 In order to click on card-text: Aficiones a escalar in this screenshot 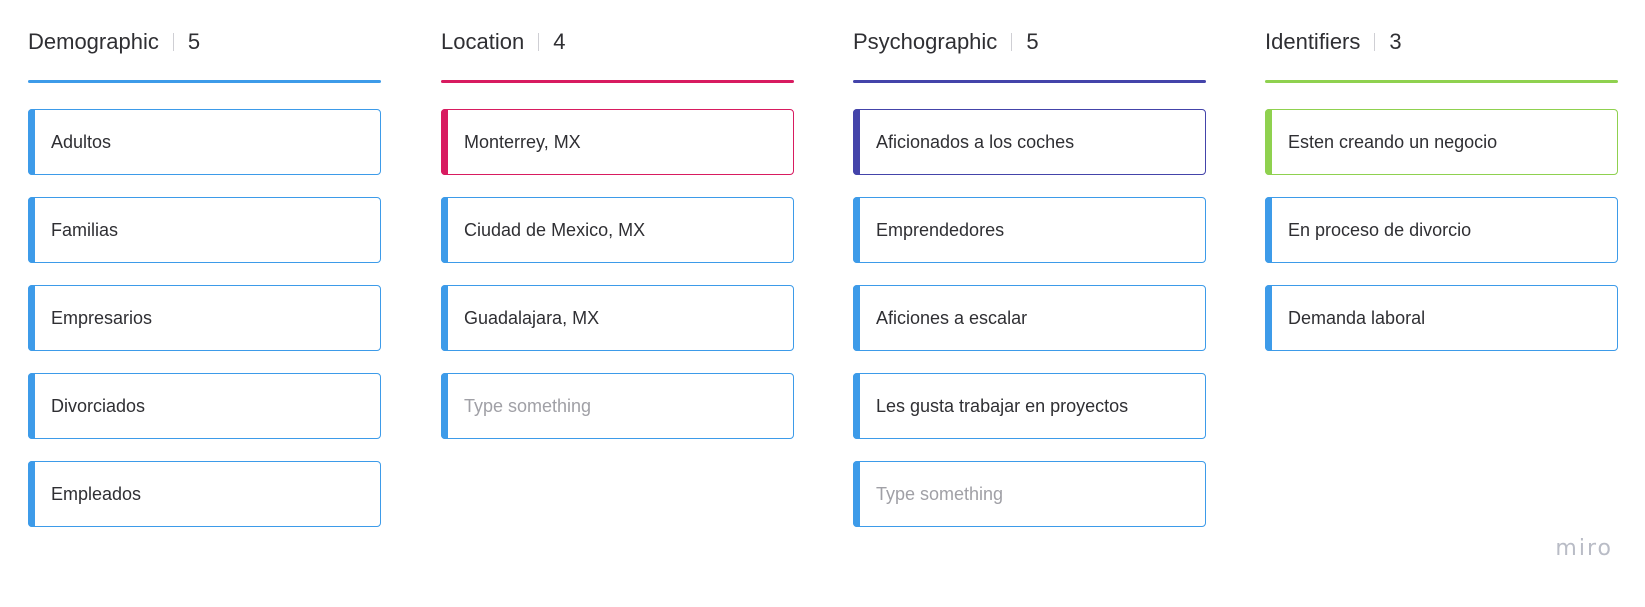, I will do `click(952, 317)`.